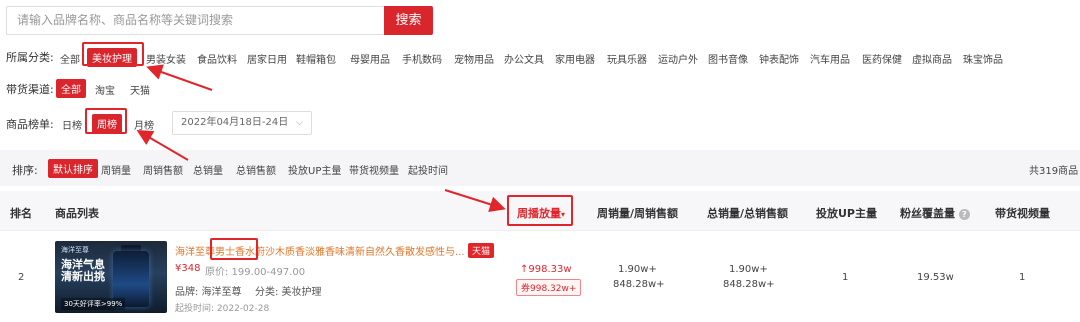  Describe the element at coordinates (179, 77) in the screenshot. I see `arrow-to-category` at that location.